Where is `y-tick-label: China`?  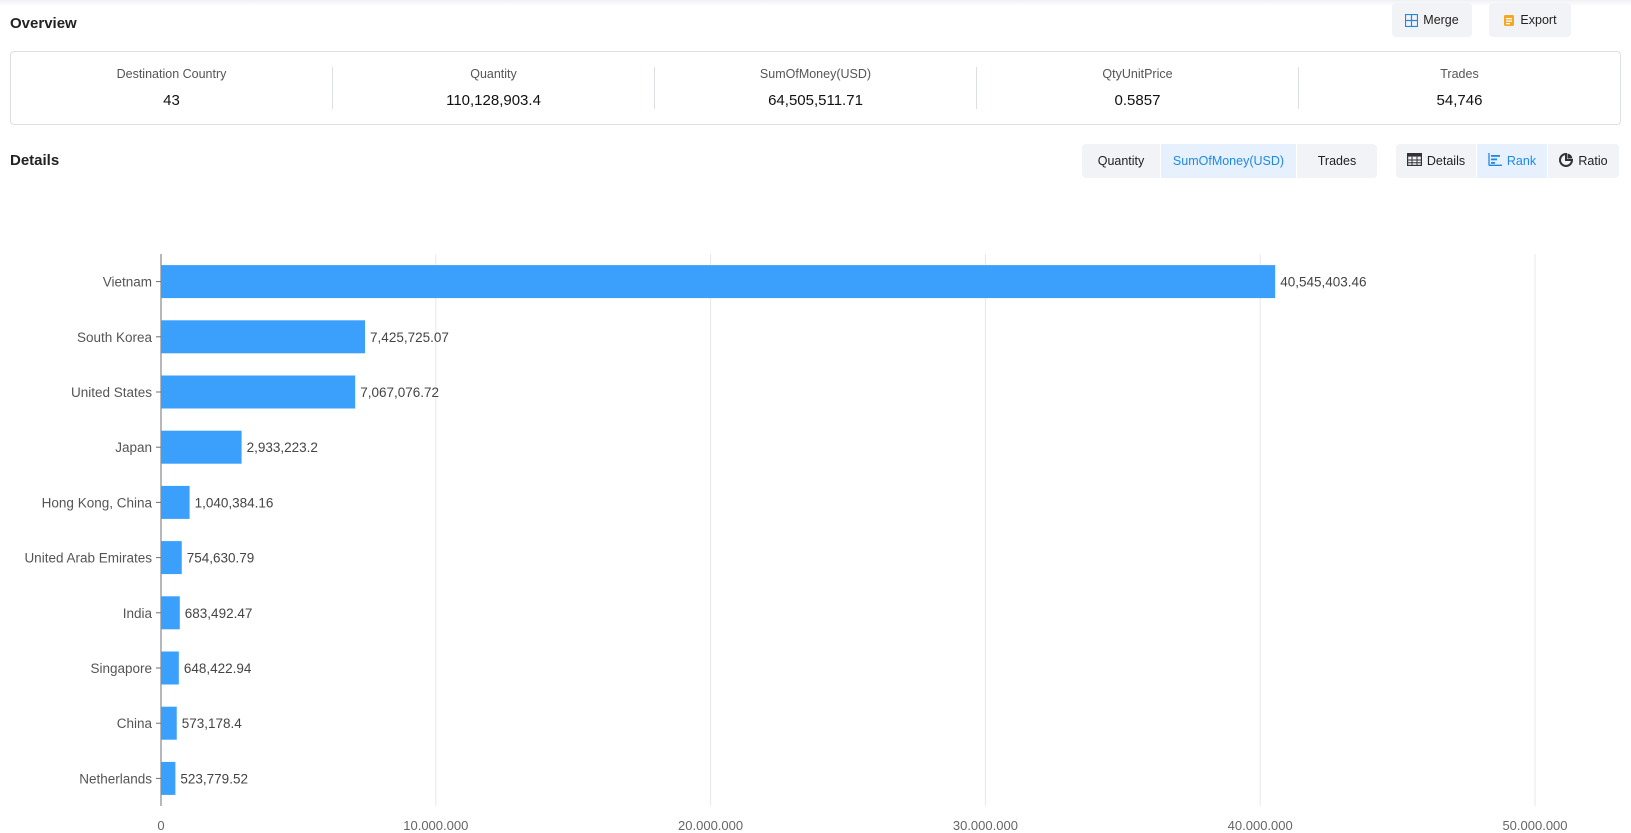 y-tick-label: China is located at coordinates (135, 723).